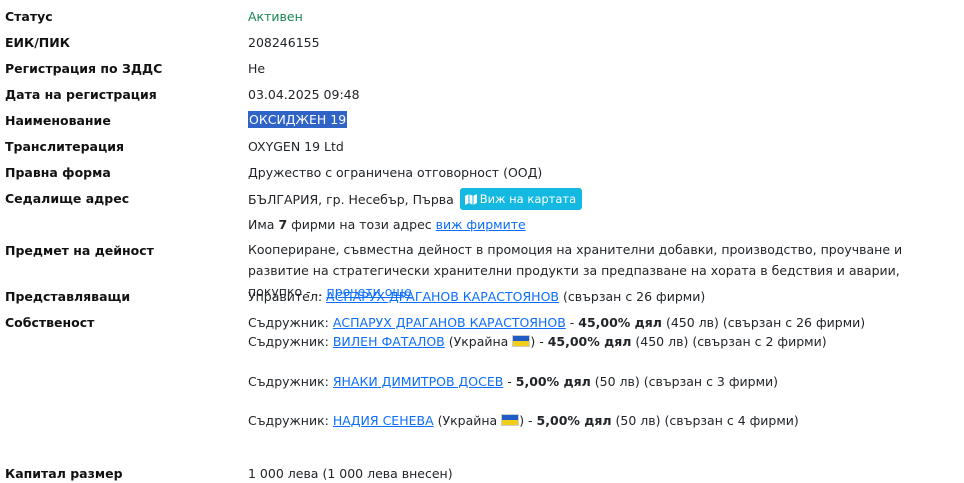  I want to click on partner-name-link: ВИЛЕН ФАТАЛОВ, so click(389, 341).